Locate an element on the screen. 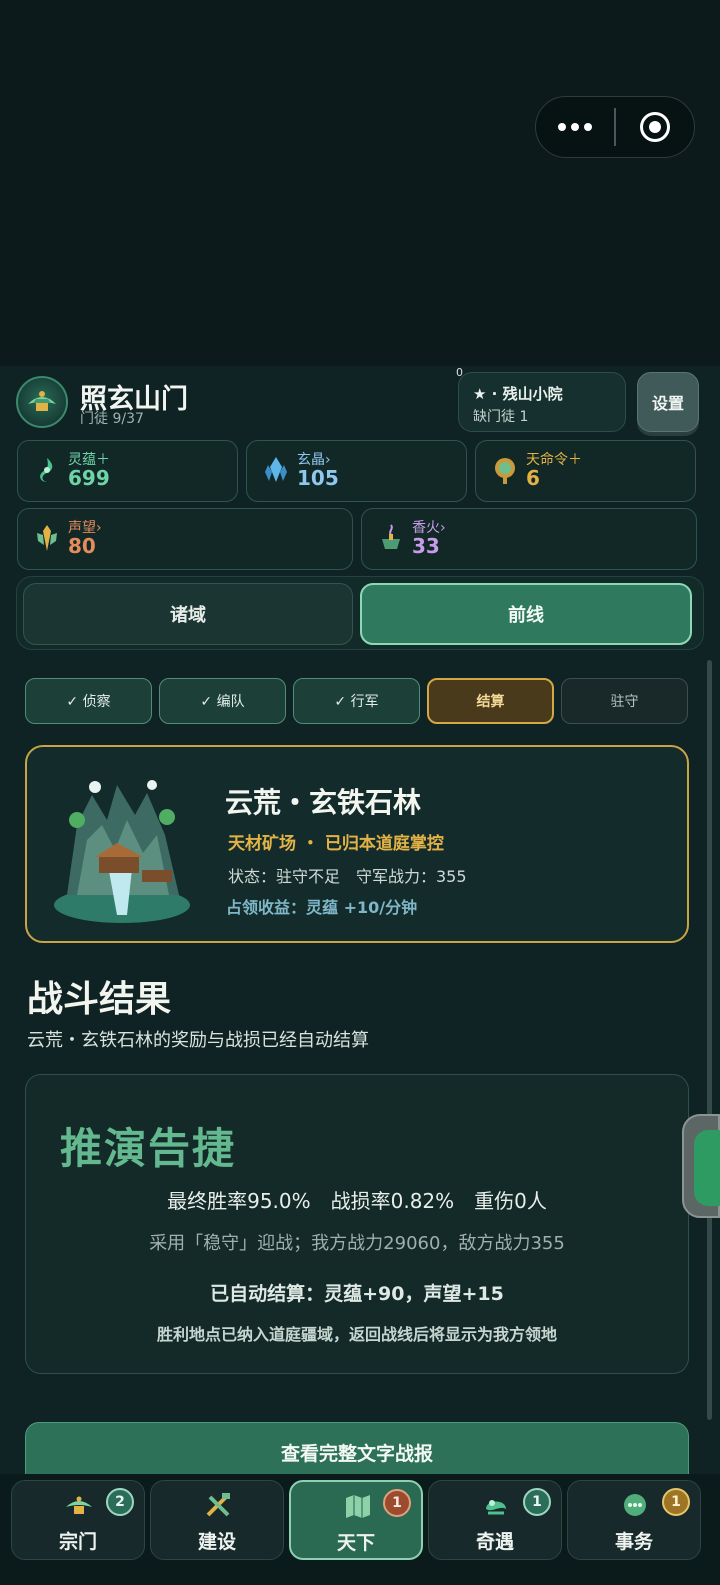  miniprogram-capsule is located at coordinates (615, 127).